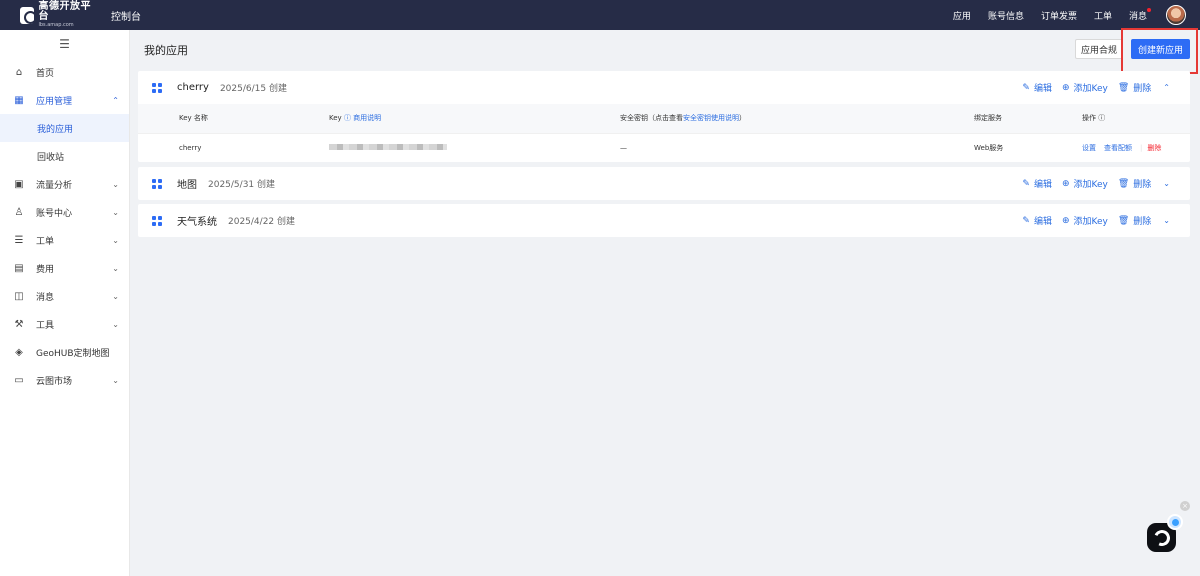  I want to click on app-name: cherry, so click(193, 87).